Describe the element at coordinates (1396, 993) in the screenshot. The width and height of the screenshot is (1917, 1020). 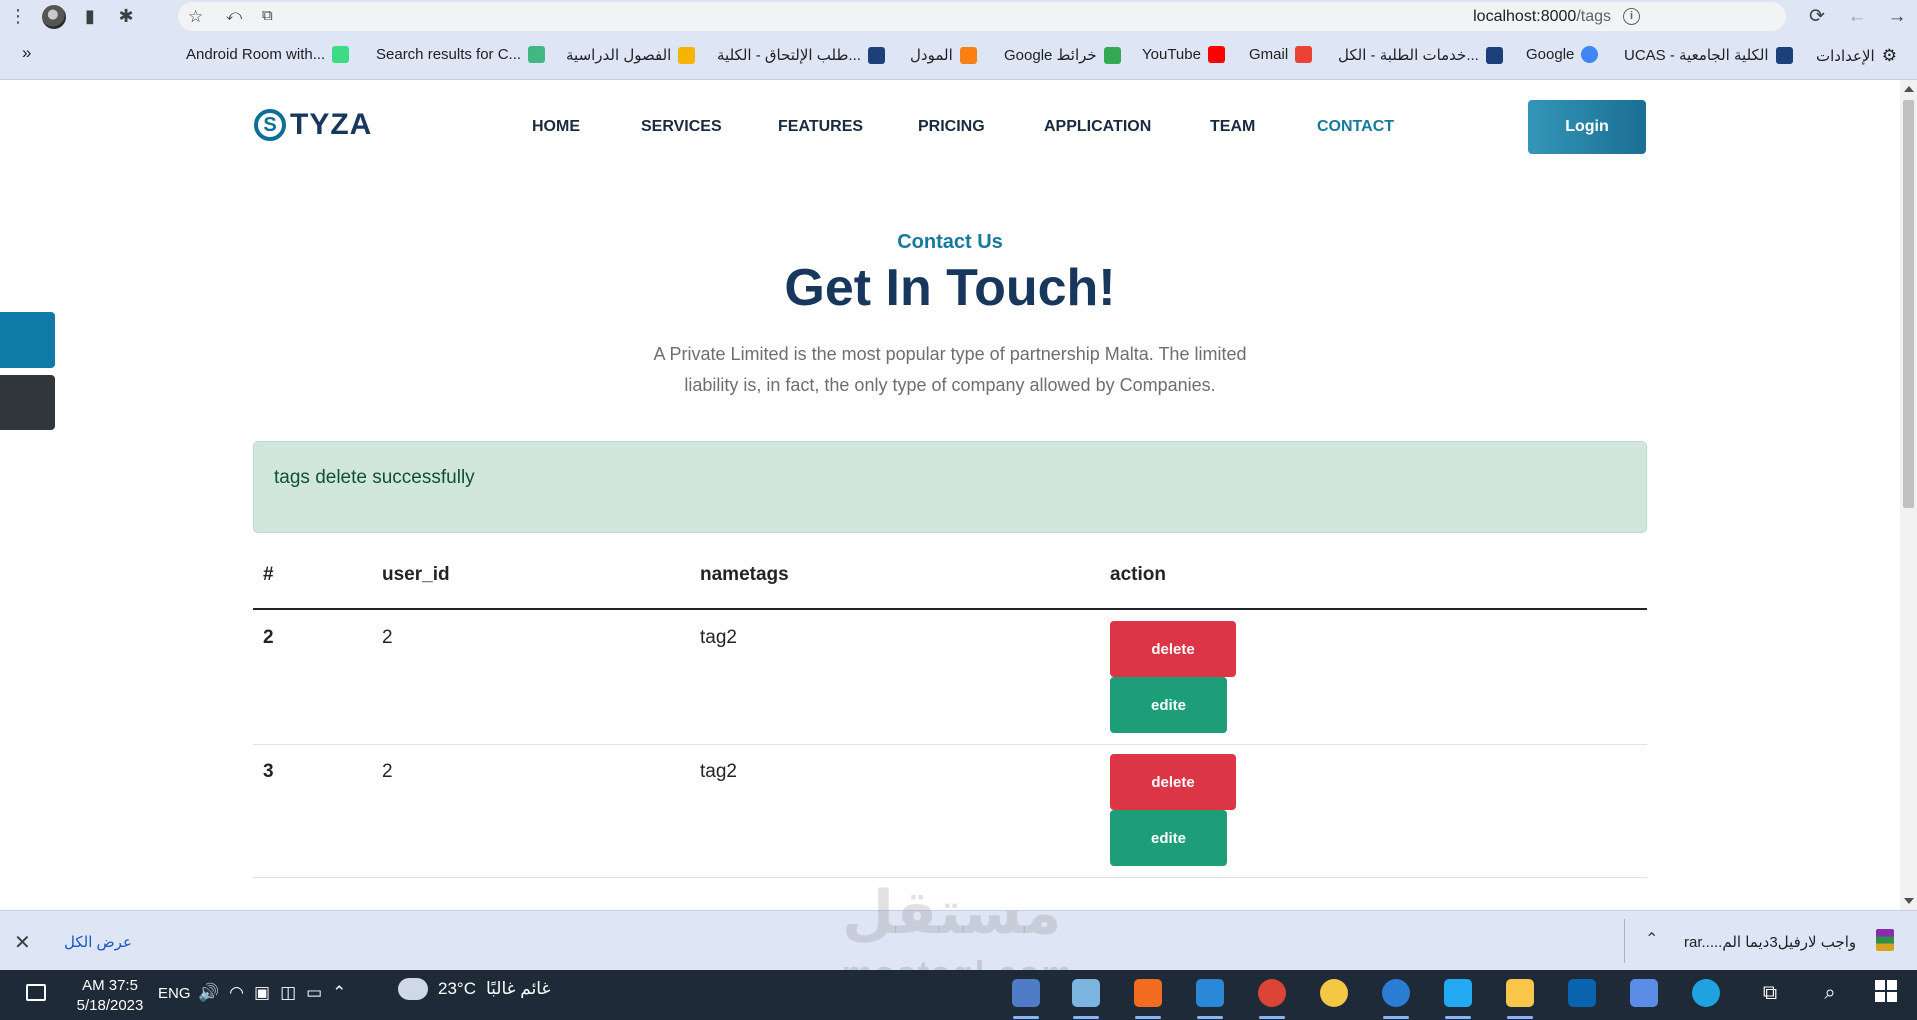
I see `word-icon` at that location.